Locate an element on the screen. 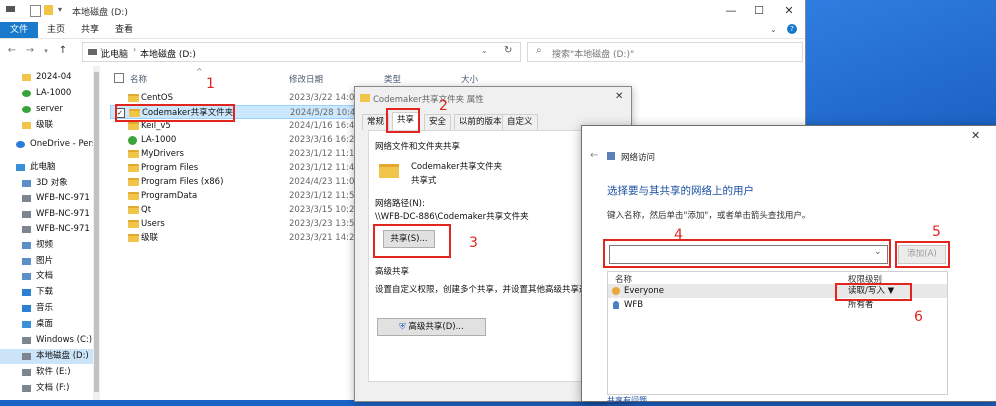 Image resolution: width=996 pixels, height=406 pixels. file-row: Users 2023/3/23 13:52 is located at coordinates (235, 224).